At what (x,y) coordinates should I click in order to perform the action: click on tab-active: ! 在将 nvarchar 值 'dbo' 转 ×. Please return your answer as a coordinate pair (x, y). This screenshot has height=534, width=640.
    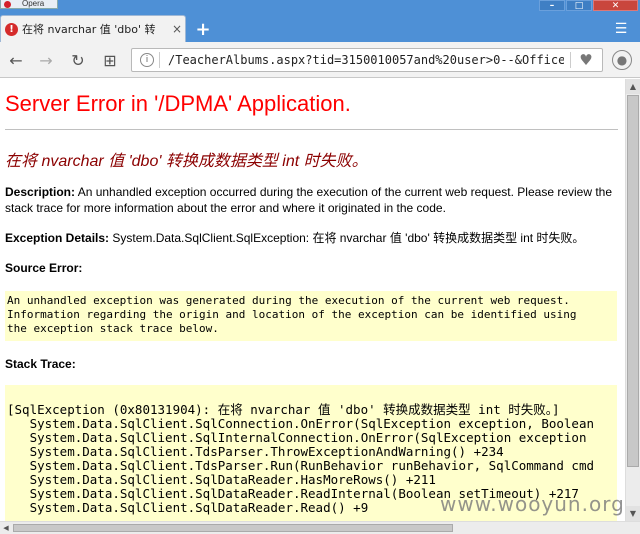
    Looking at the image, I should click on (93, 28).